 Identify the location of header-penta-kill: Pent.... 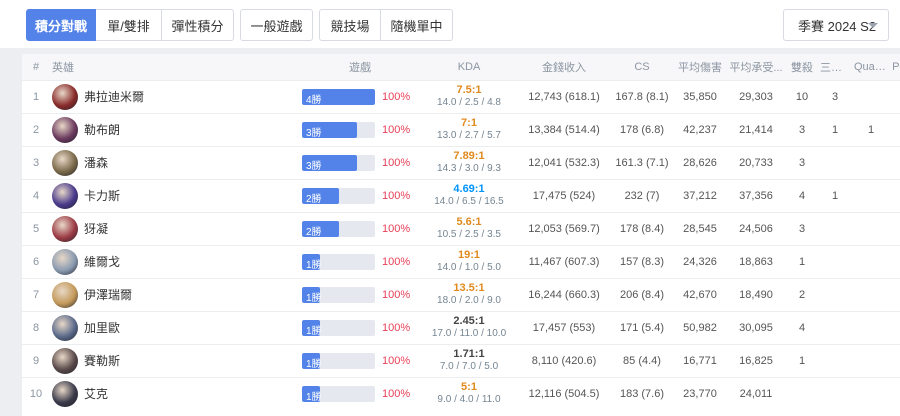
(895, 67).